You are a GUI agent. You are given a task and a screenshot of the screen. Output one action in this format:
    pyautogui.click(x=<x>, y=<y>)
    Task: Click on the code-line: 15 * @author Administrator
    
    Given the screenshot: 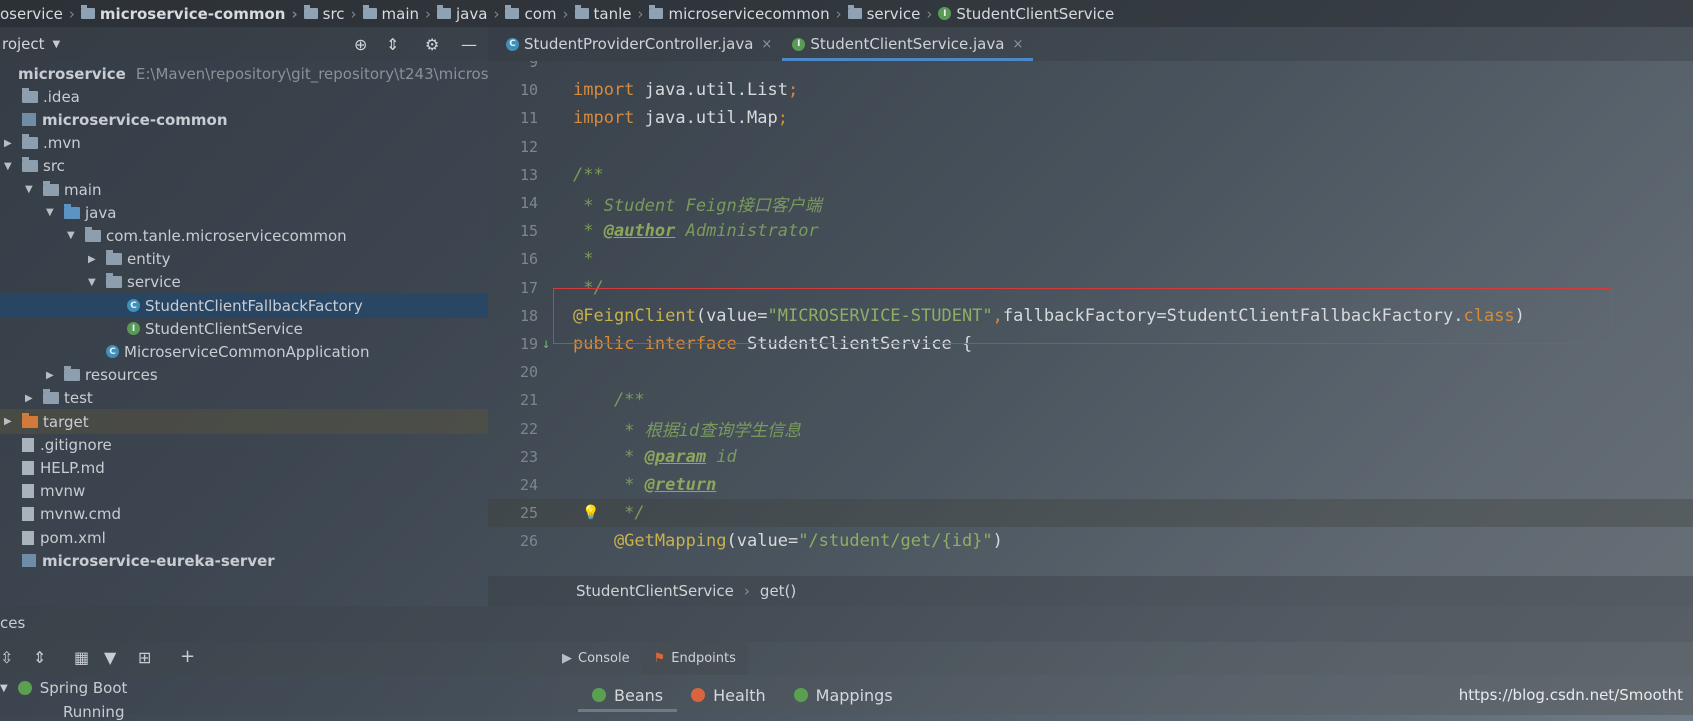 What is the action you would take?
    pyautogui.click(x=1090, y=231)
    